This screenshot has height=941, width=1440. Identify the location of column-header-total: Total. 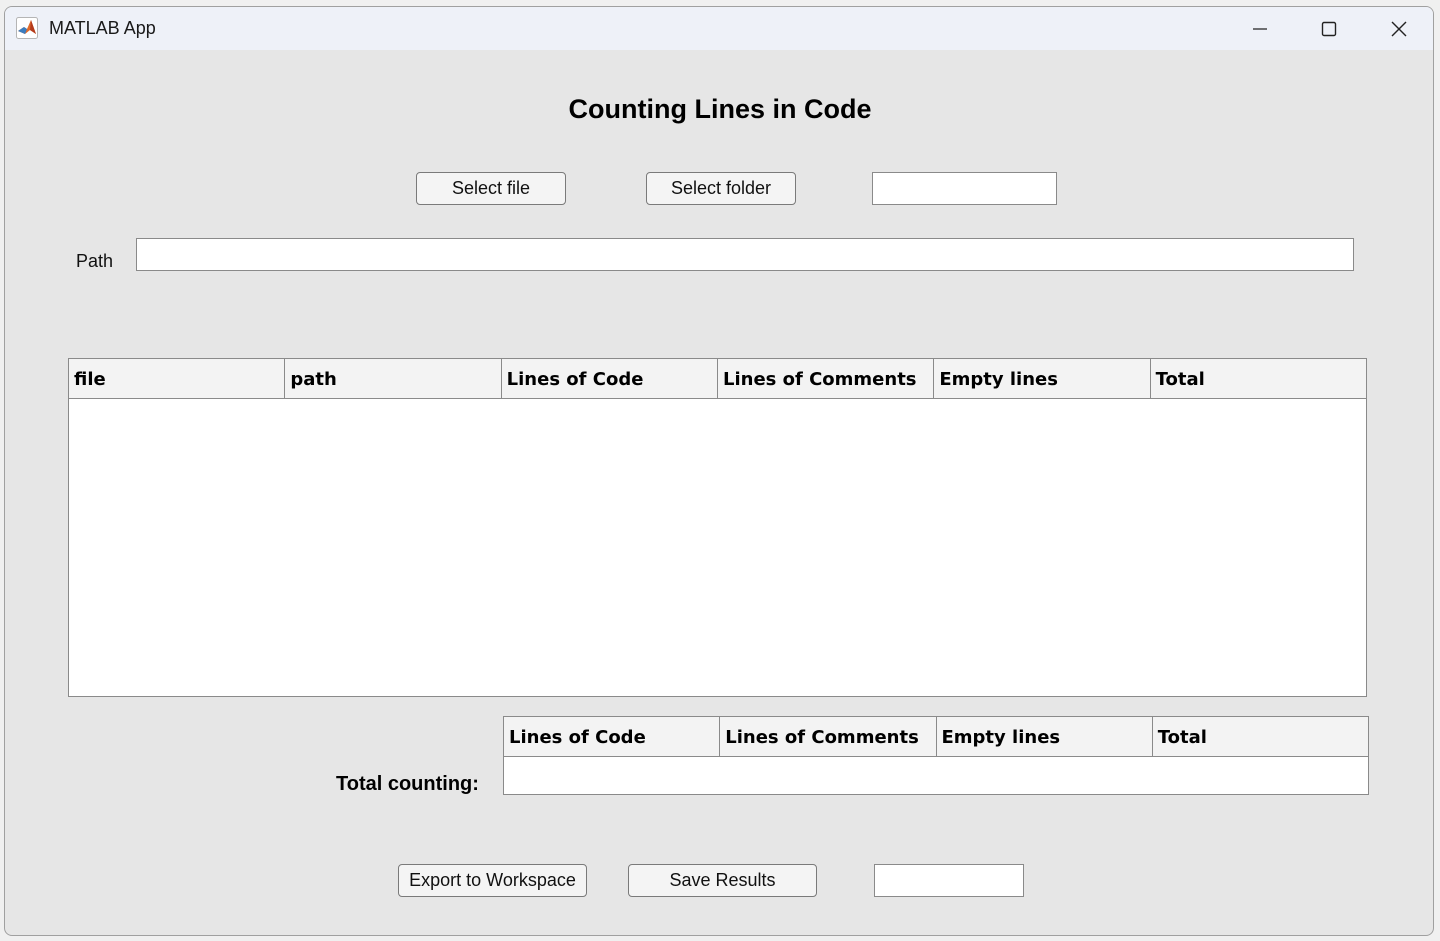
(1258, 378).